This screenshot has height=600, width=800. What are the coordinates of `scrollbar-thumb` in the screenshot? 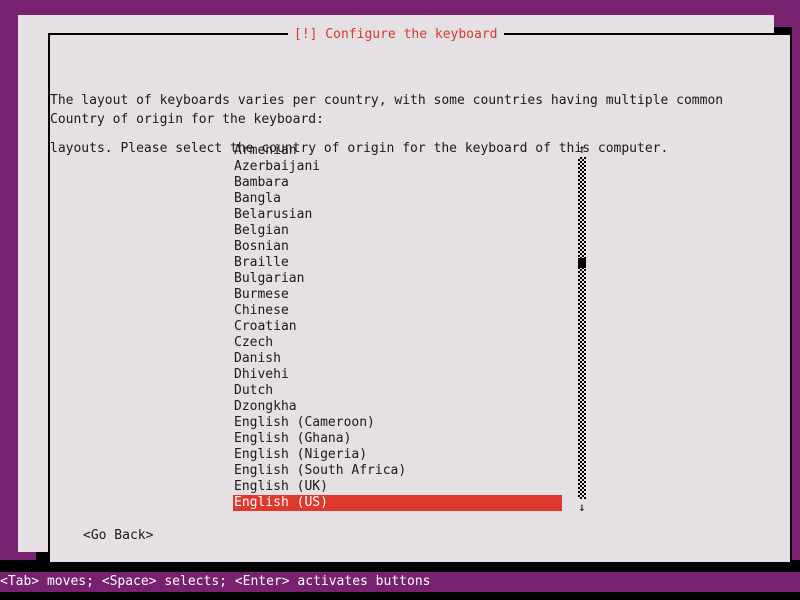 It's located at (582, 263).